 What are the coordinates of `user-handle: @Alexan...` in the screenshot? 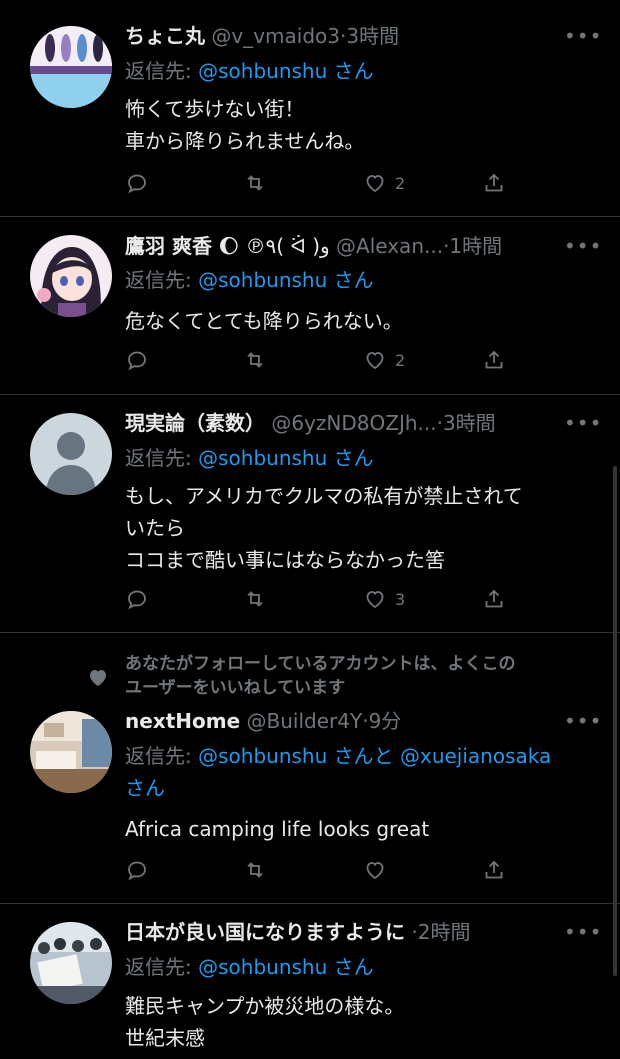 It's located at (389, 246).